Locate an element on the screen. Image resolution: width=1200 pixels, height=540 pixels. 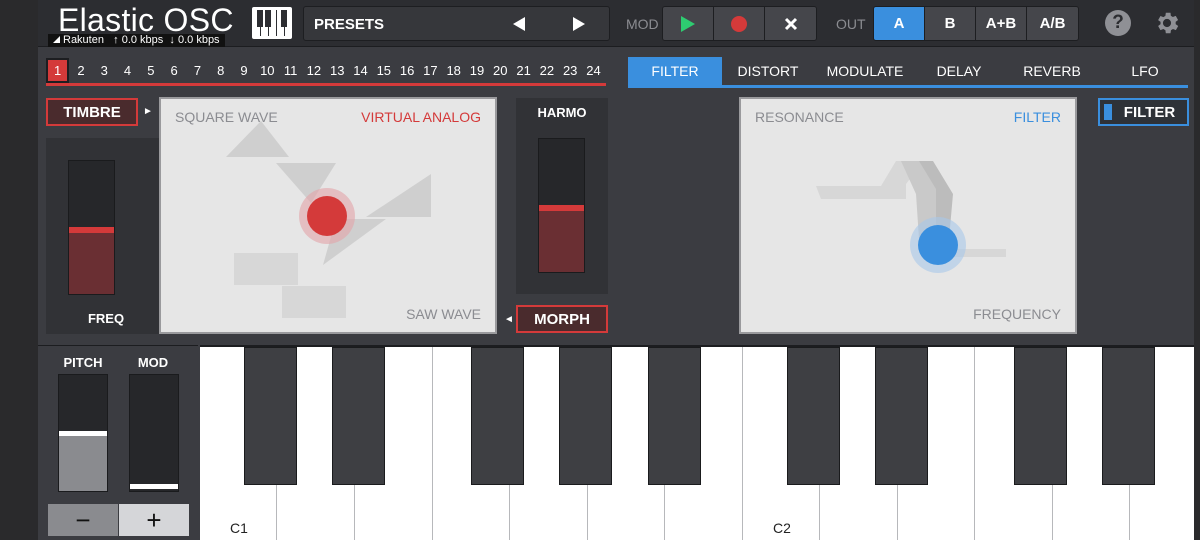
waveform-shapes is located at coordinates (328, 219).